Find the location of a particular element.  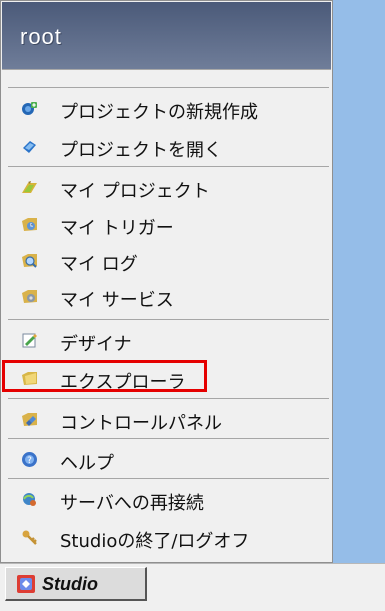

menu-item-my-trigger: マイ トリガー is located at coordinates (166, 224).